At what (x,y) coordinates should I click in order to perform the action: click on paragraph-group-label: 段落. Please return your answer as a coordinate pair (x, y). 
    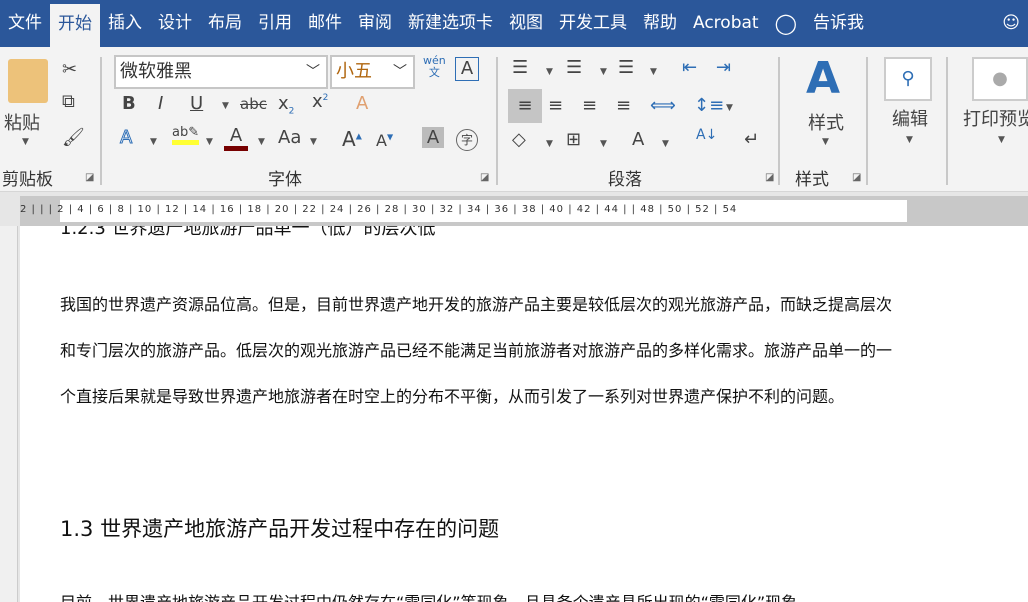
    Looking at the image, I should click on (625, 180).